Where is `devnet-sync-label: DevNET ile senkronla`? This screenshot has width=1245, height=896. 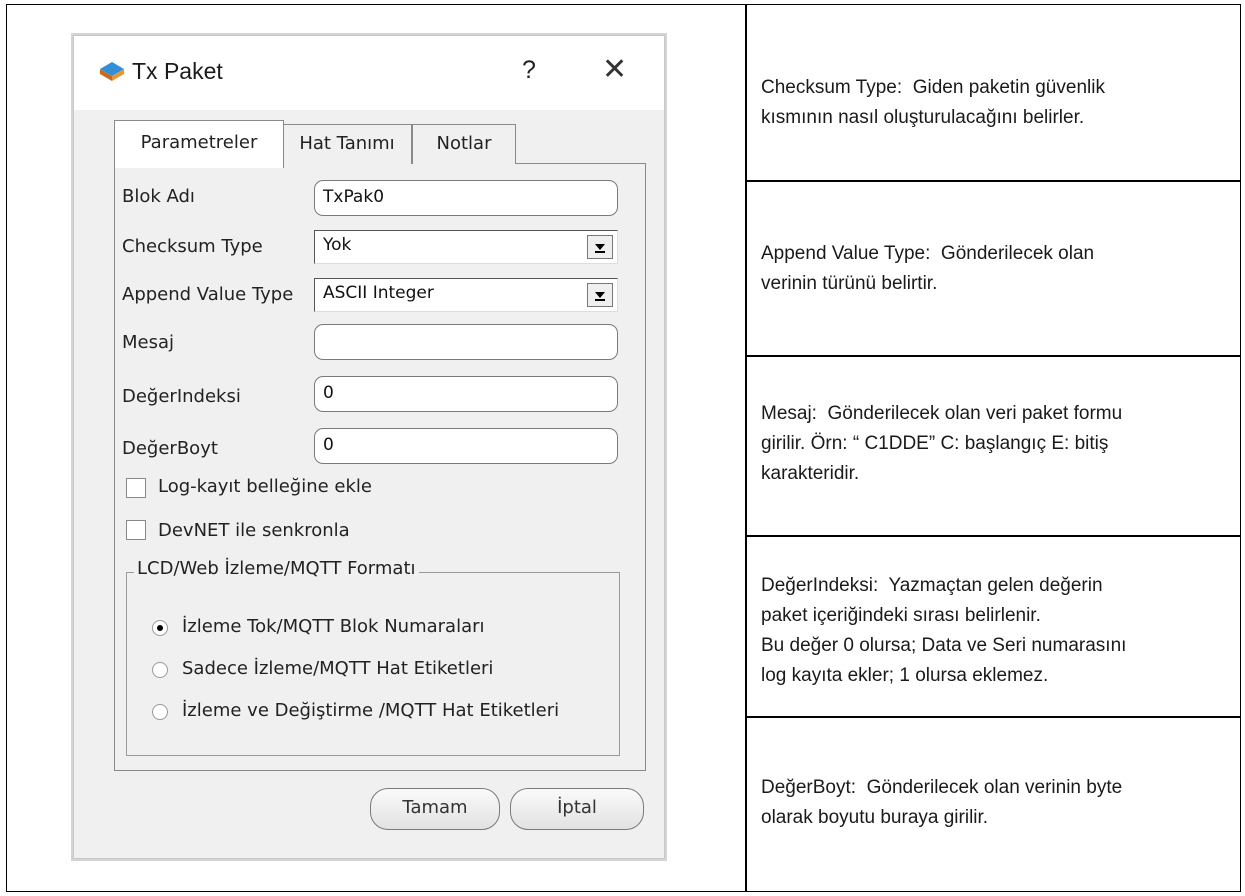
devnet-sync-label: DevNET ile senkronla is located at coordinates (254, 530).